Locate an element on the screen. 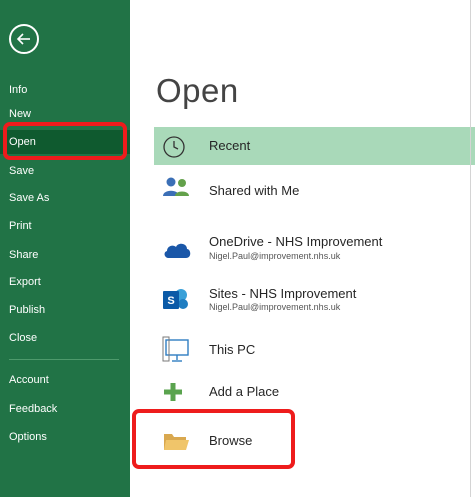 The width and height of the screenshot is (475, 497). computer-icon is located at coordinates (175, 349).